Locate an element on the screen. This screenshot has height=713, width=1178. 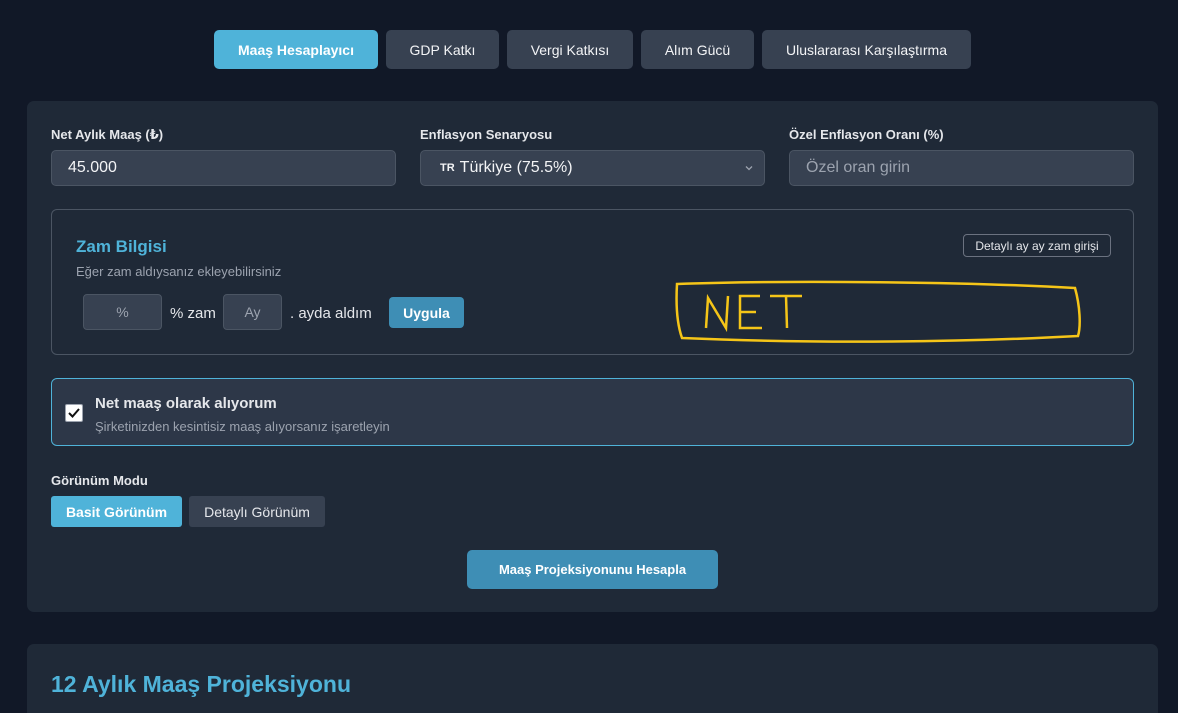
raise-title: Zam Bilgisi is located at coordinates (121, 246).